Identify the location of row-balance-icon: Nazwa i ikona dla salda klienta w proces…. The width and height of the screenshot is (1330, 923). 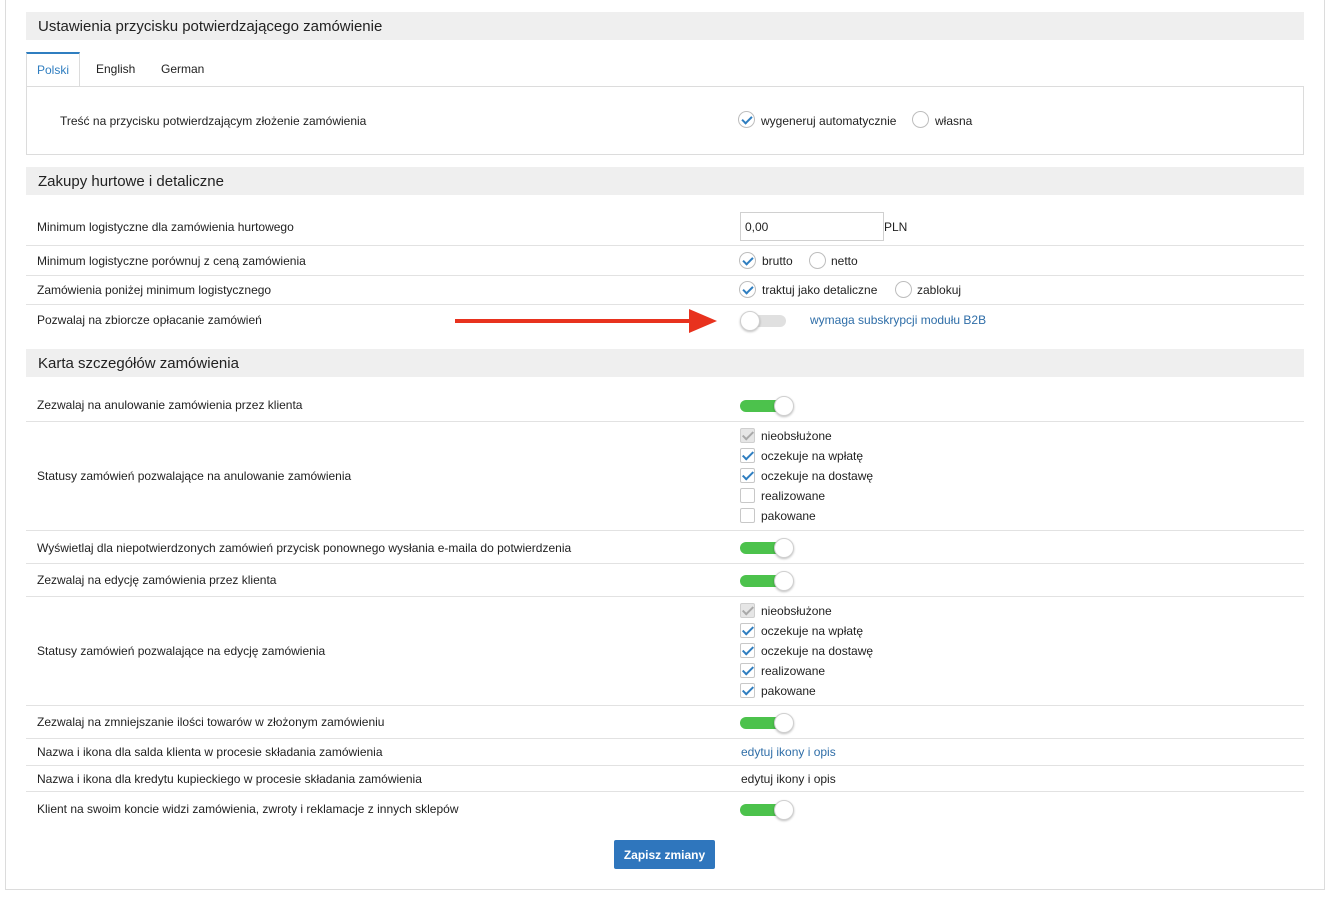
(665, 752).